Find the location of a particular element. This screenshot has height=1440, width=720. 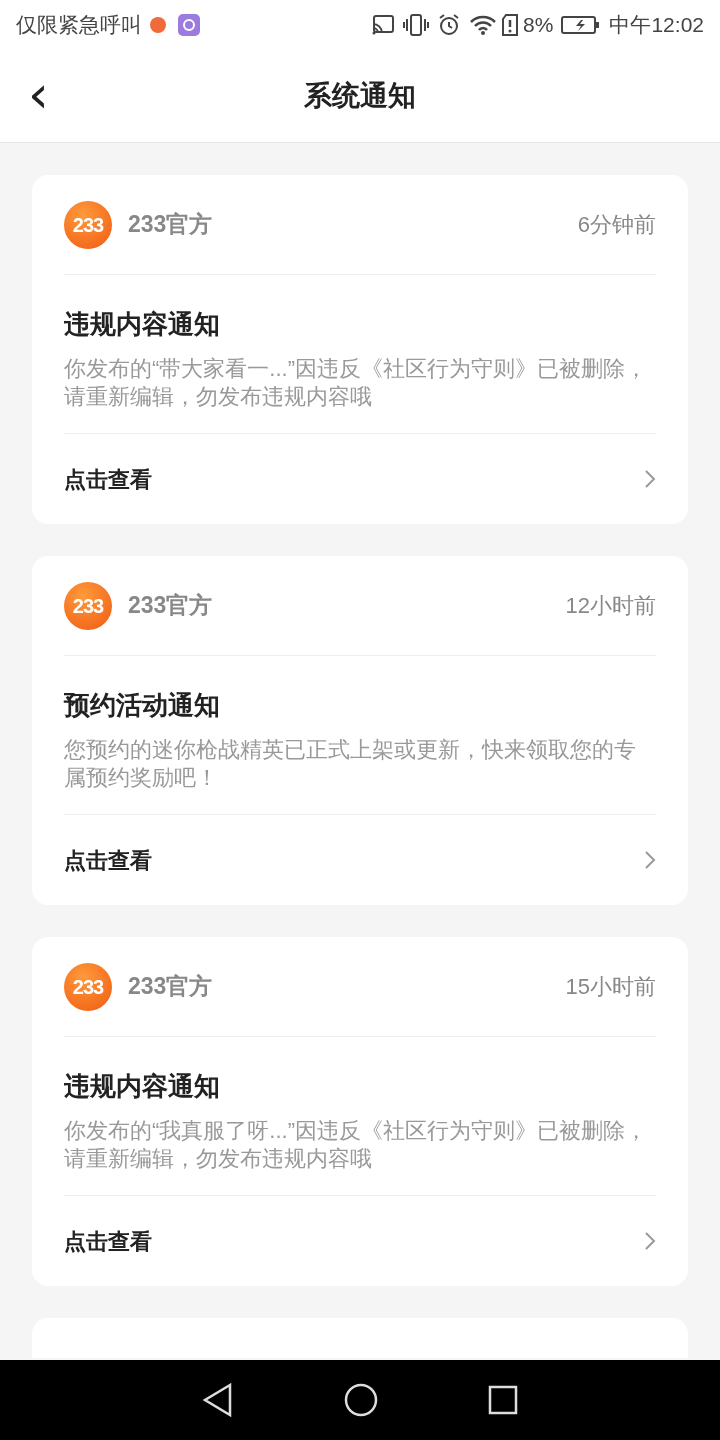

battery-percent: 8% is located at coordinates (538, 25).